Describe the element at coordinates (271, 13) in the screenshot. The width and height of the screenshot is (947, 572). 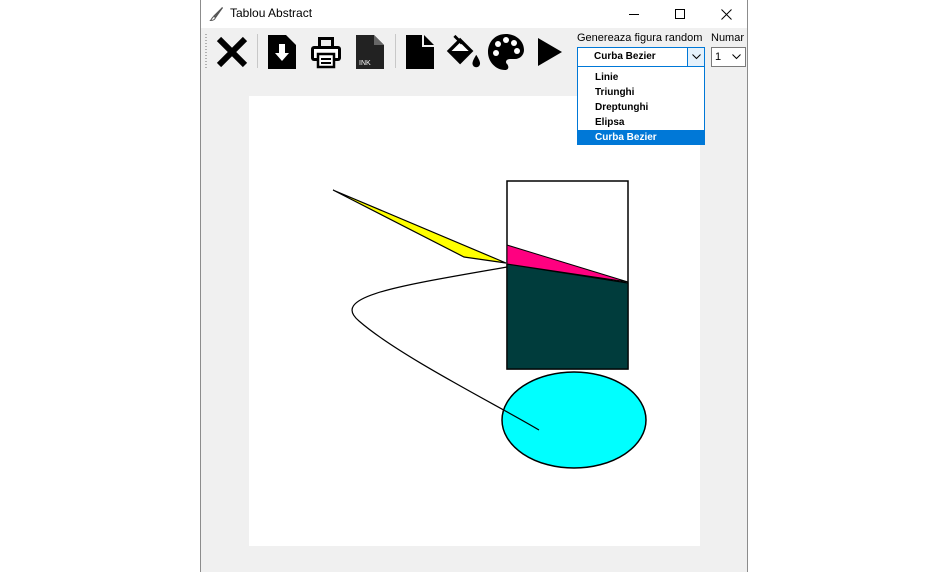
I see `window-title: Tablou Abstract` at that location.